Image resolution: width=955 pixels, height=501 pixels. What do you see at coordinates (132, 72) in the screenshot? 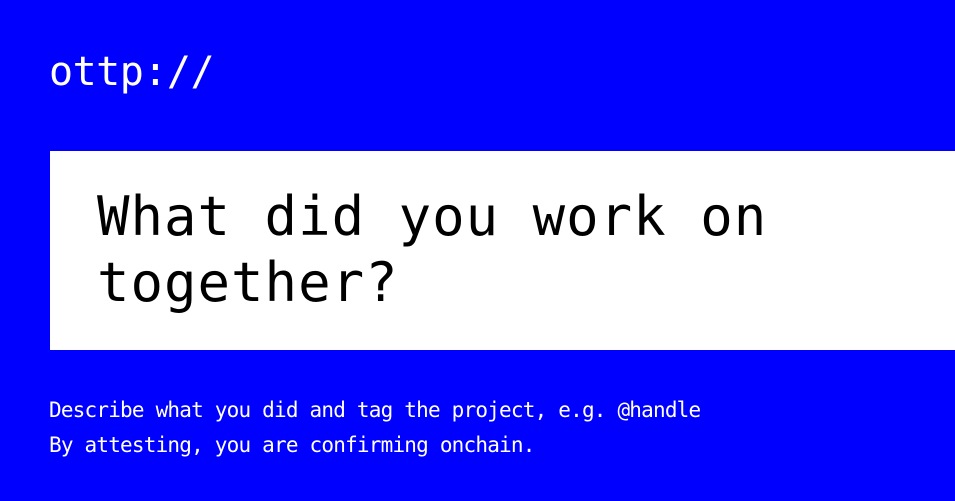
I see `ottp-logo: ottp://` at bounding box center [132, 72].